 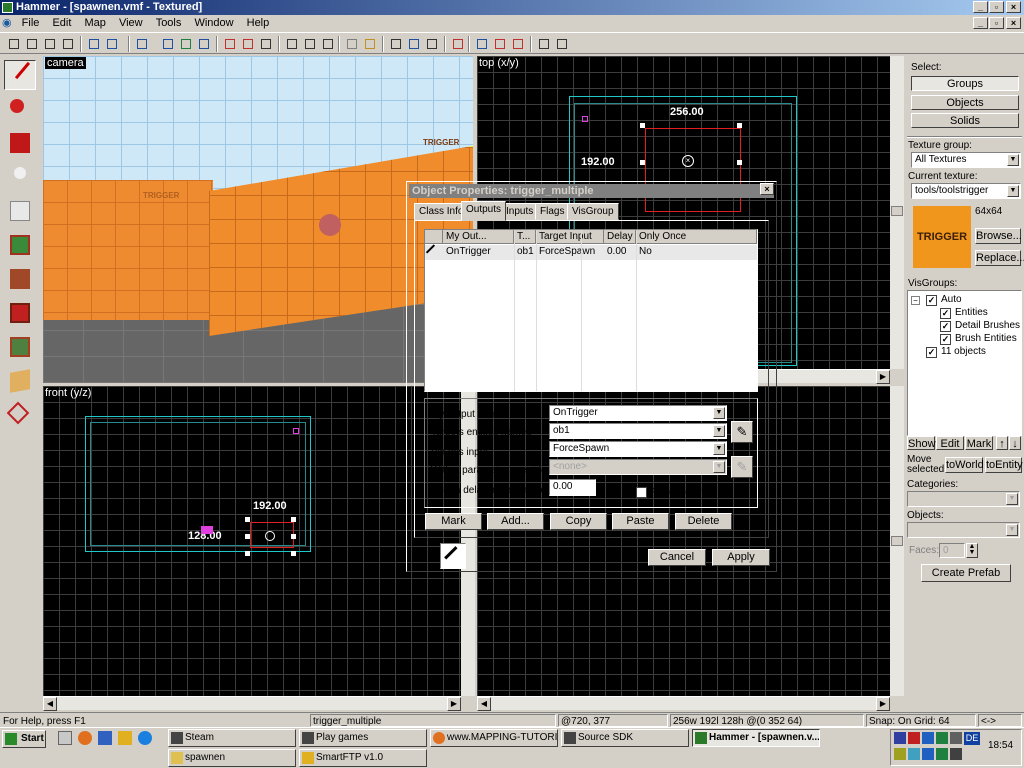 I want to click on menu-view: View, so click(x=131, y=23).